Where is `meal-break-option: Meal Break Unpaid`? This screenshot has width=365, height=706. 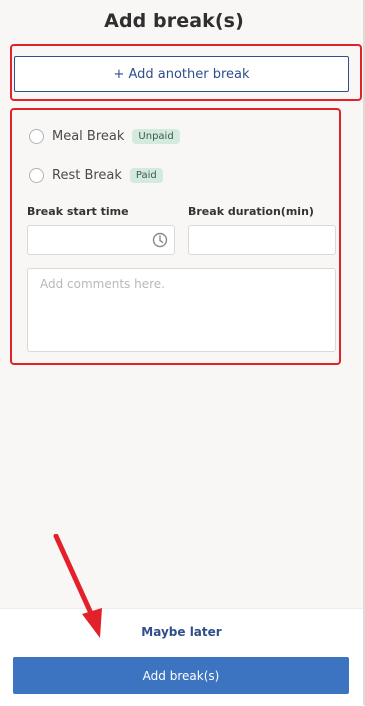 meal-break-option: Meal Break Unpaid is located at coordinates (104, 136).